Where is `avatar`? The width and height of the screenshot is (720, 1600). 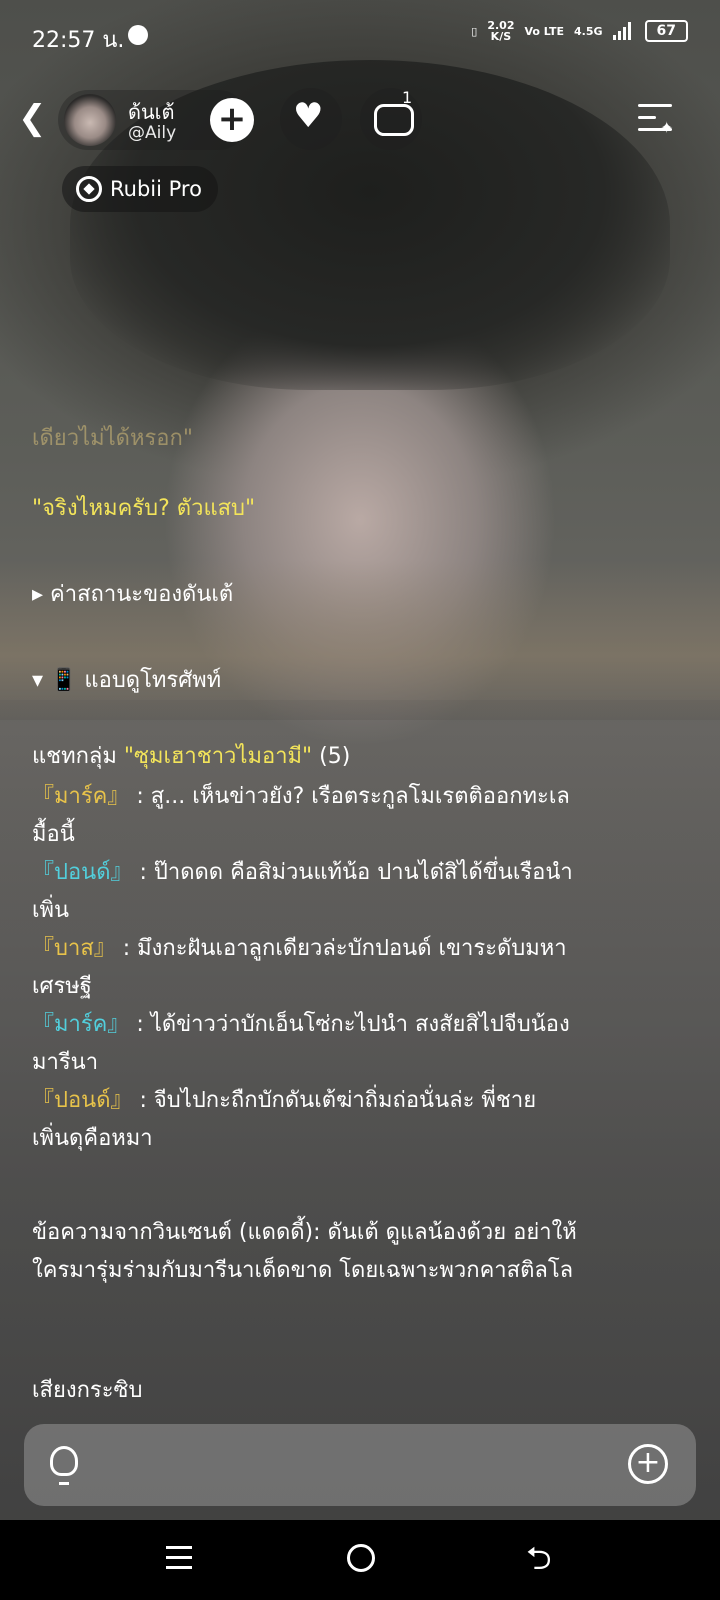 avatar is located at coordinates (90, 120).